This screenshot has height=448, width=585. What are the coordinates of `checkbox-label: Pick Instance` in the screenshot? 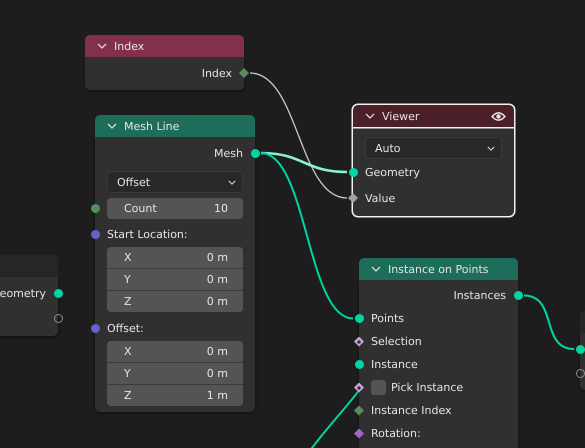 It's located at (427, 387).